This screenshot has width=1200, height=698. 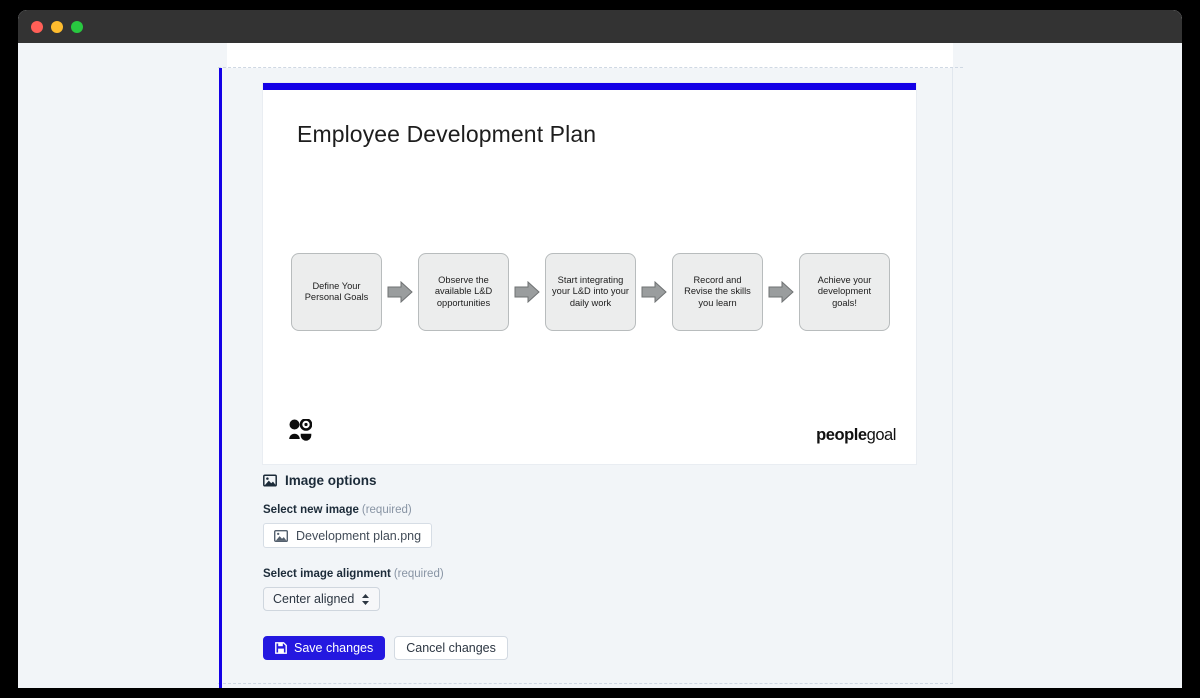 I want to click on flow-step-4-label: Record and Revise the skills you learn, so click(x=717, y=291).